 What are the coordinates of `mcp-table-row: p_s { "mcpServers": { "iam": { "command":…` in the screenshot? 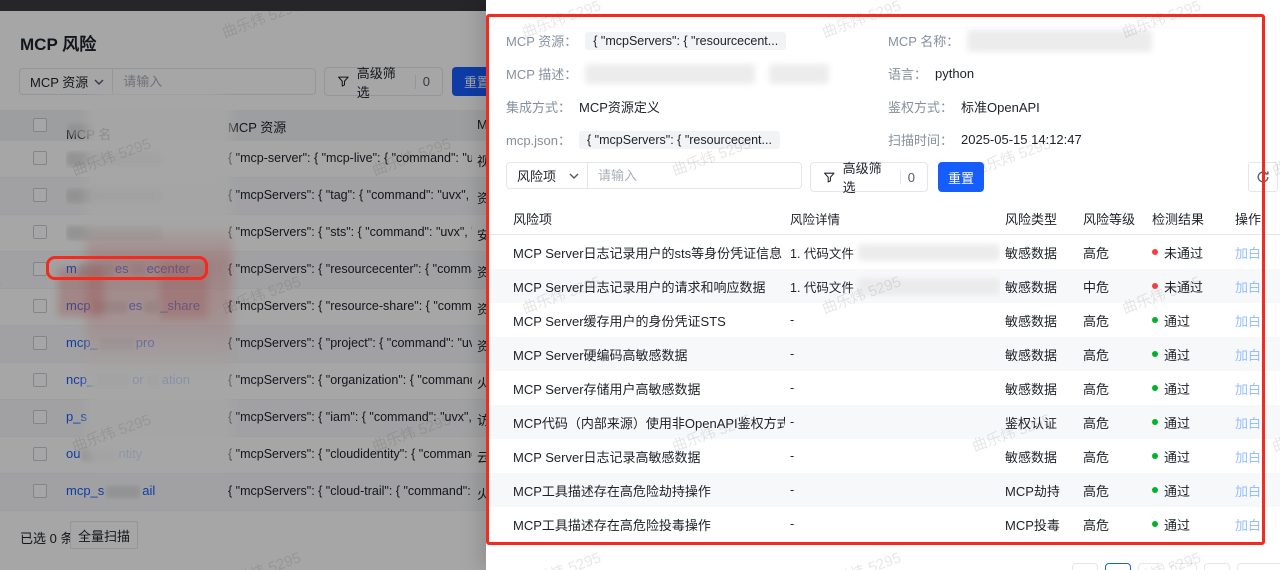 It's located at (243, 418).